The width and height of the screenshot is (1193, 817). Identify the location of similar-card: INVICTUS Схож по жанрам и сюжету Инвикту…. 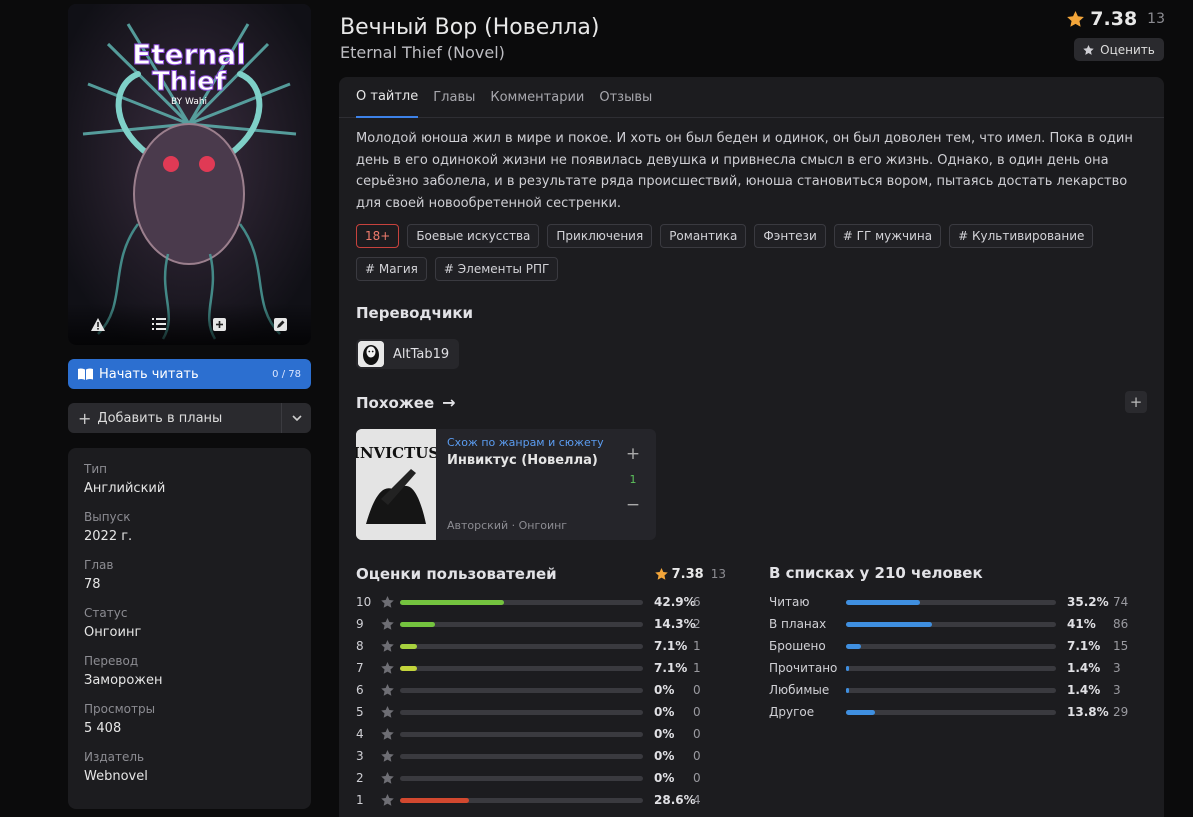
(506, 484).